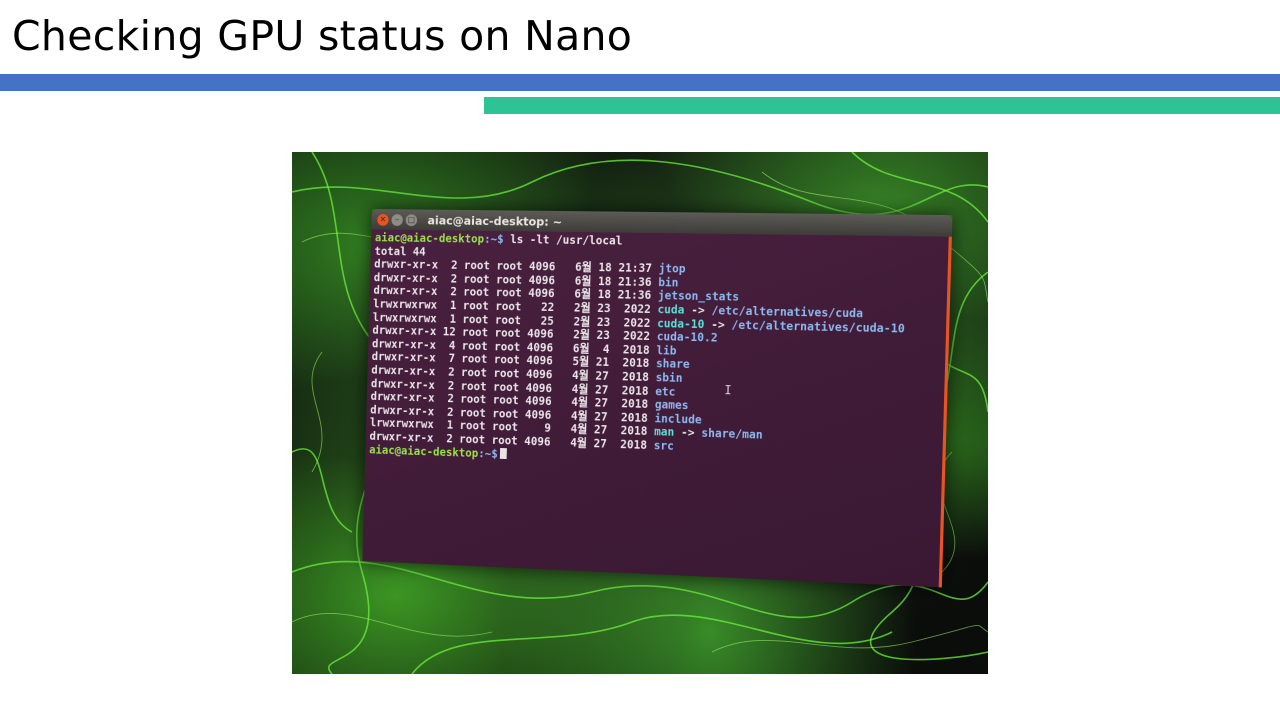 This screenshot has width=1280, height=720. What do you see at coordinates (668, 282) in the screenshot?
I see `ls-entry-name: bin` at bounding box center [668, 282].